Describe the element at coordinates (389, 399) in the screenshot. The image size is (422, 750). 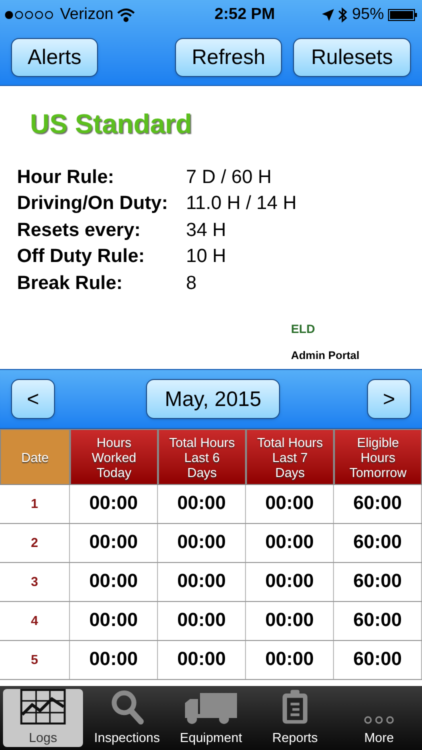
I see `next-month-button: >` at that location.